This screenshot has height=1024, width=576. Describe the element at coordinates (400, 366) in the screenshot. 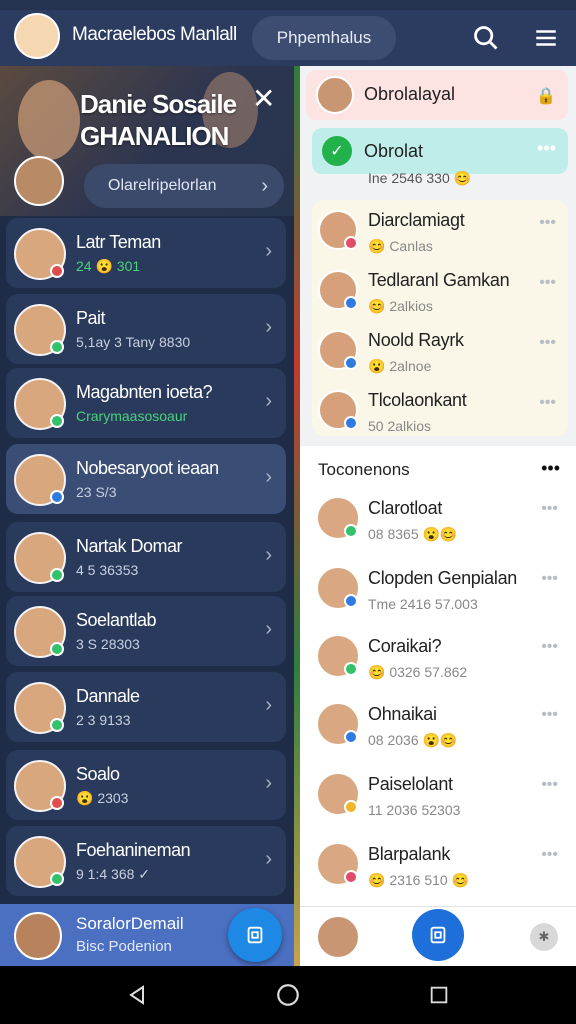

I see `chat-sub: 😮 2alnoe` at that location.